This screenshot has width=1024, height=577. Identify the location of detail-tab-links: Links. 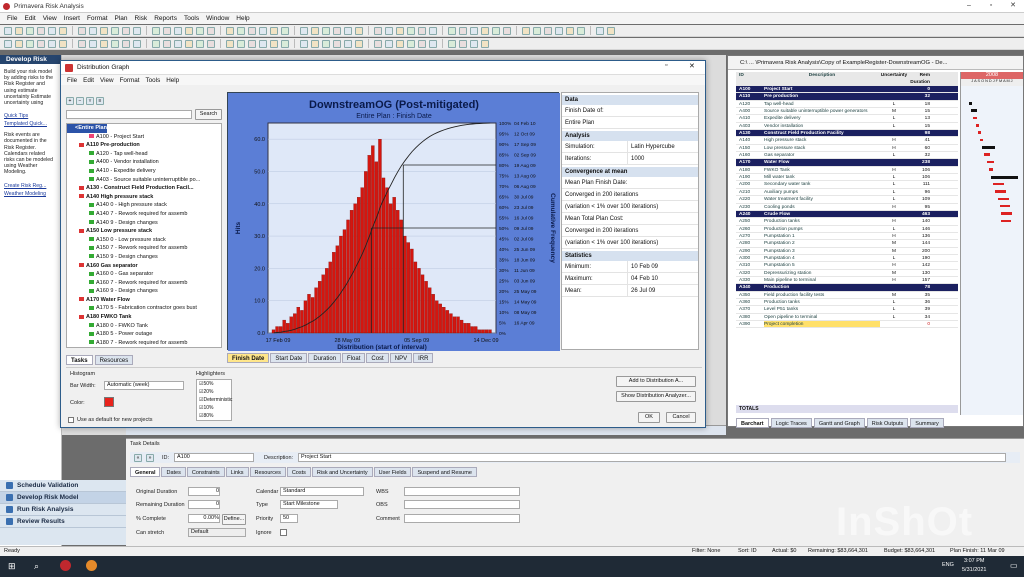
(237, 472).